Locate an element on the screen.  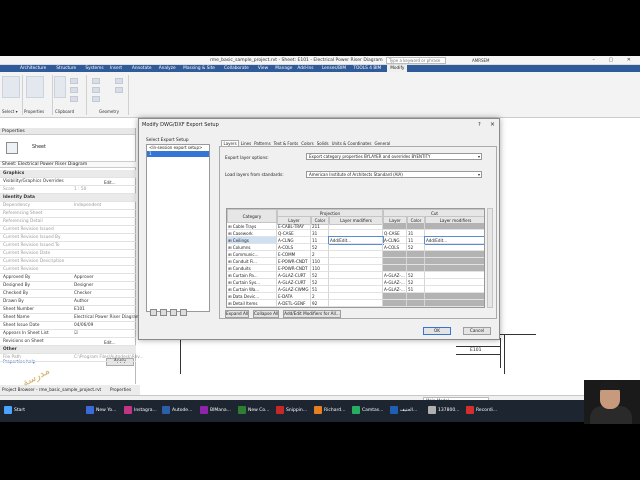
properties-button is located at coordinates (35, 87).